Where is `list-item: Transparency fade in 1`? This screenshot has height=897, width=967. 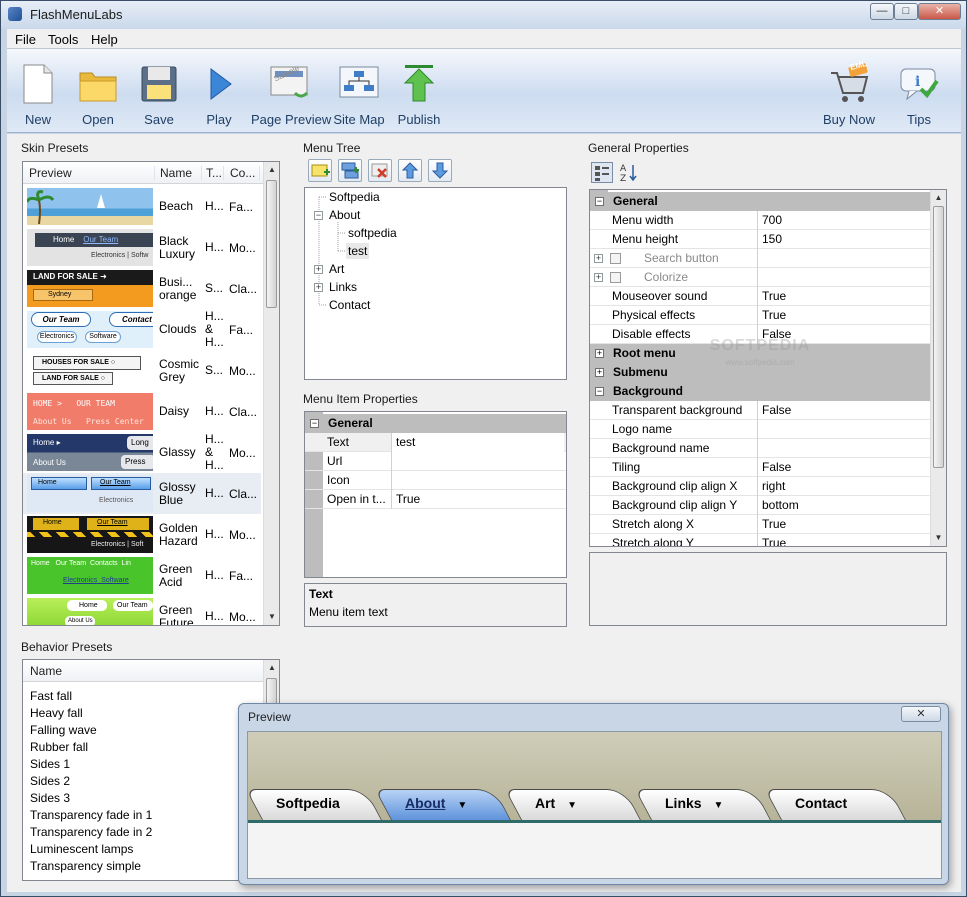
list-item: Transparency fade in 1 is located at coordinates (91, 815).